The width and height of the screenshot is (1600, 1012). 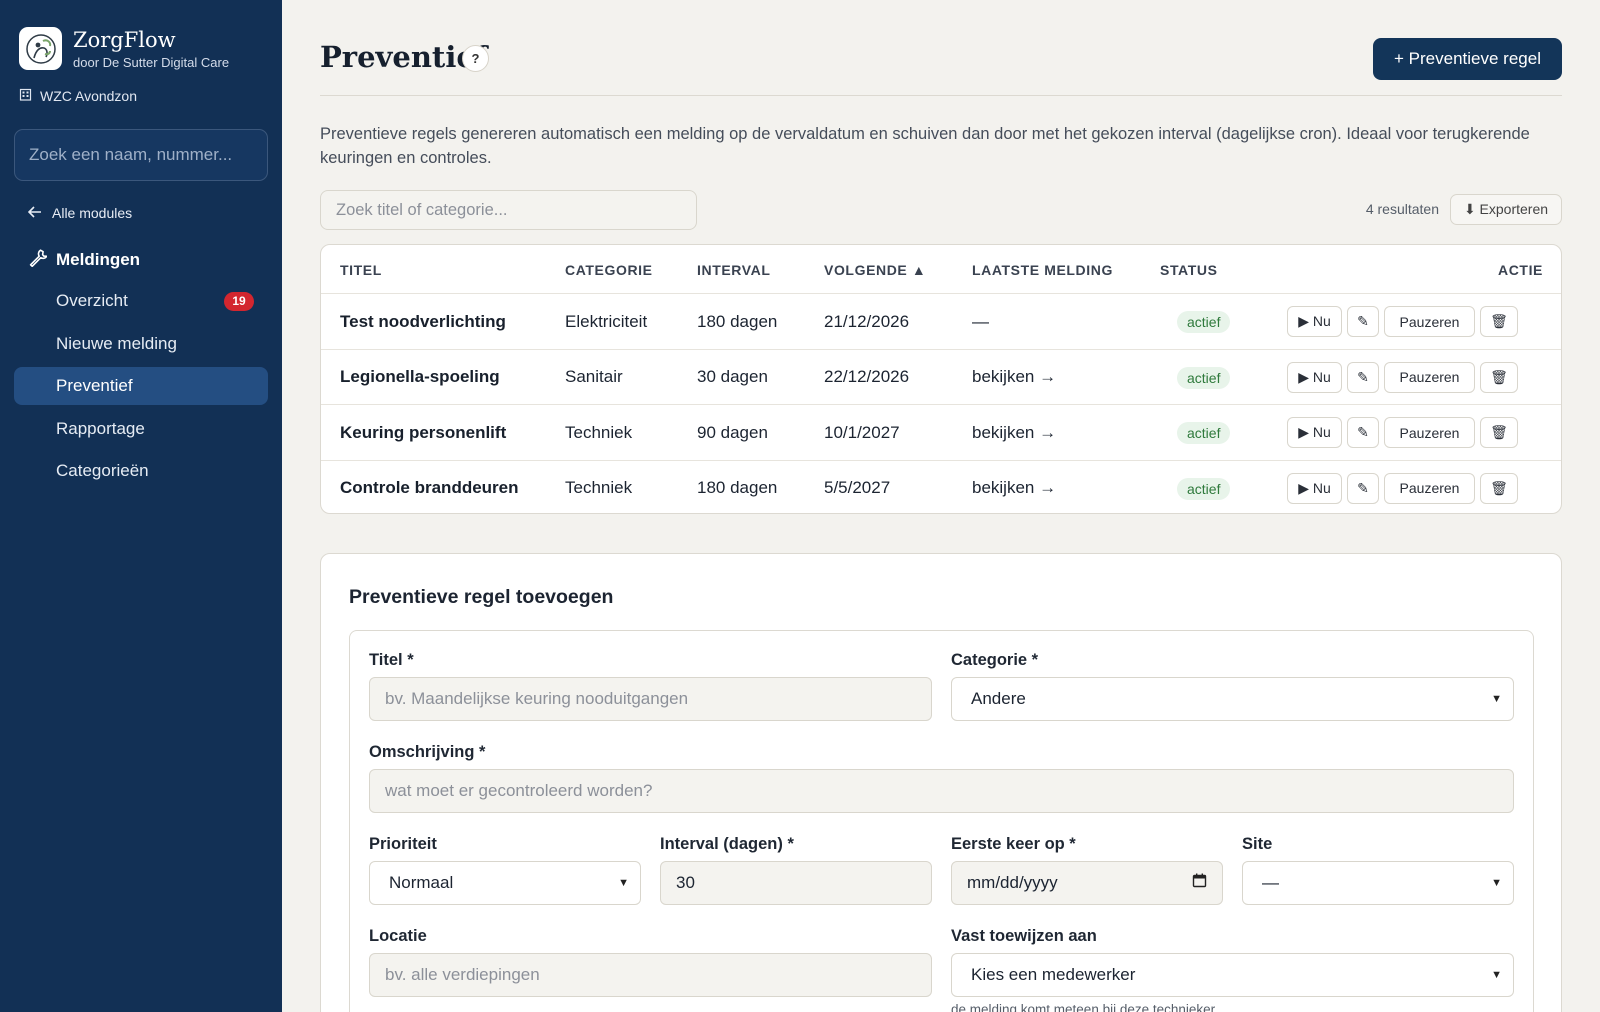 I want to click on locatie-label: Locatie, so click(x=398, y=936).